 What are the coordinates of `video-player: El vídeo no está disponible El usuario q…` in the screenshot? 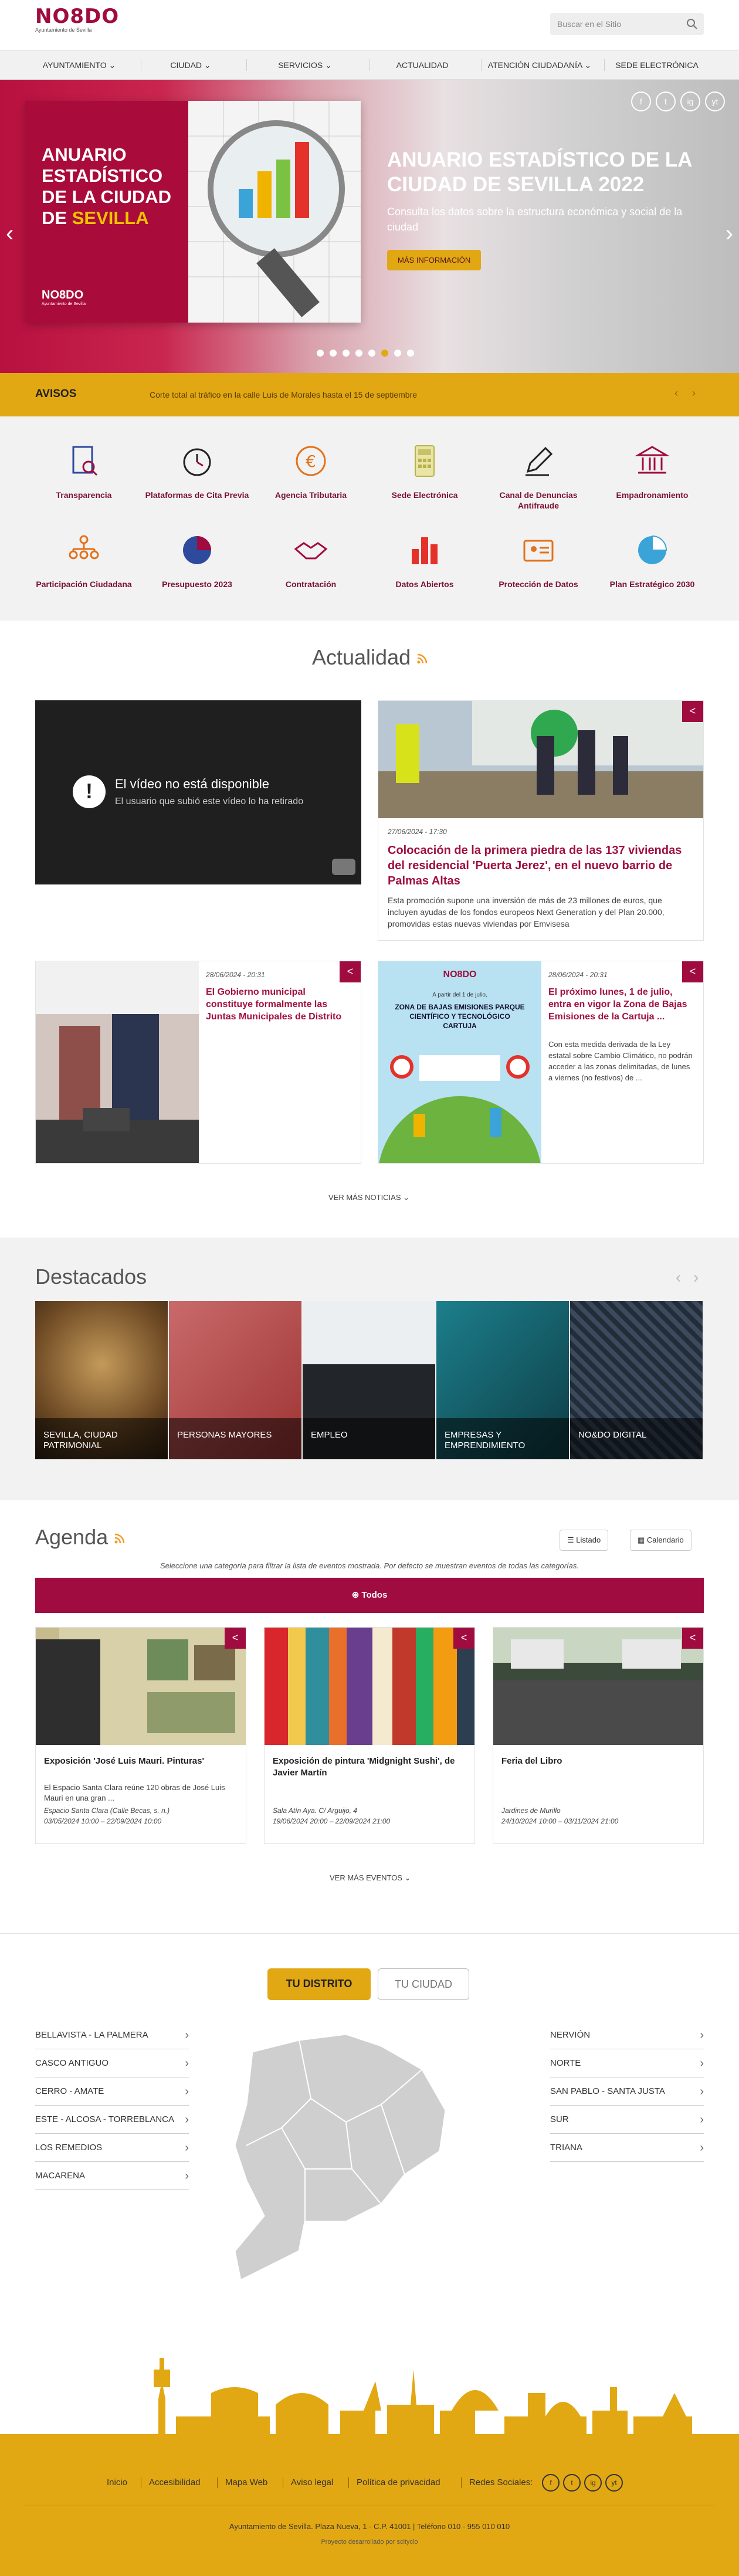 It's located at (198, 792).